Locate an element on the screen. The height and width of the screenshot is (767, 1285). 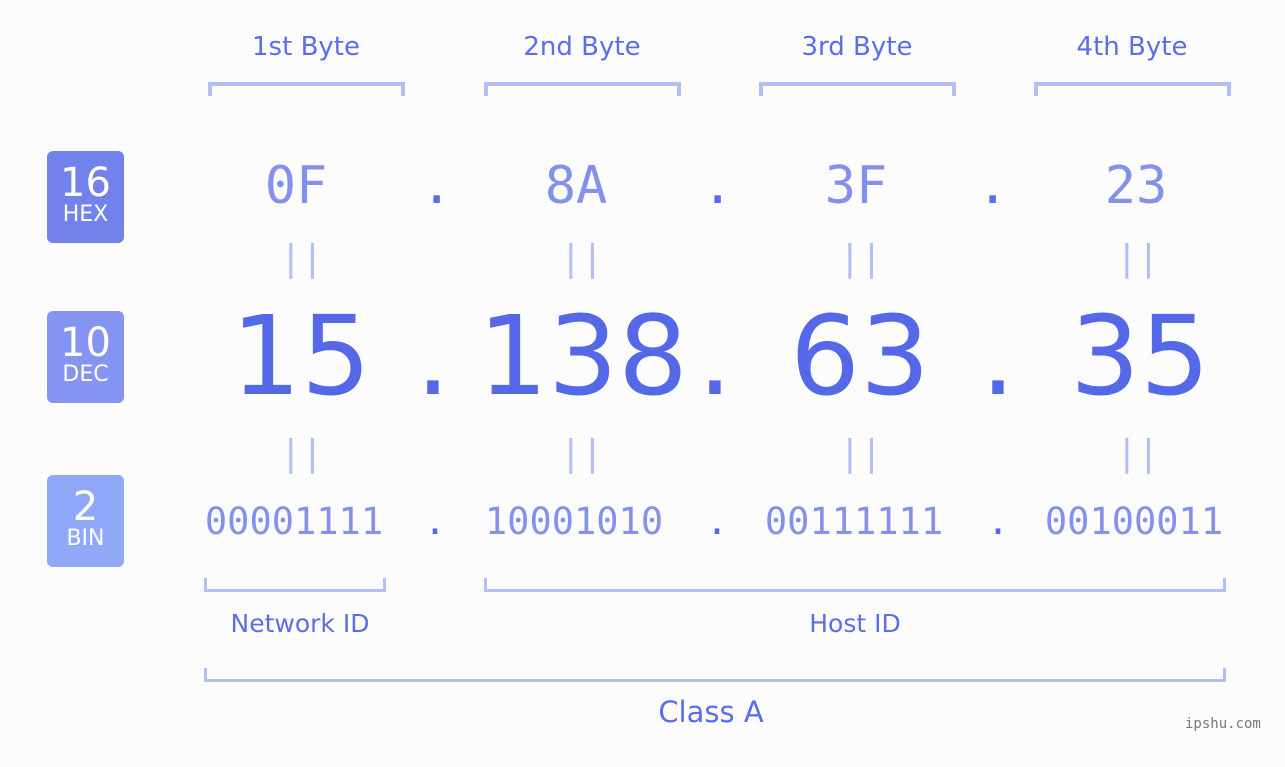
network-id-bracket is located at coordinates (295, 585).